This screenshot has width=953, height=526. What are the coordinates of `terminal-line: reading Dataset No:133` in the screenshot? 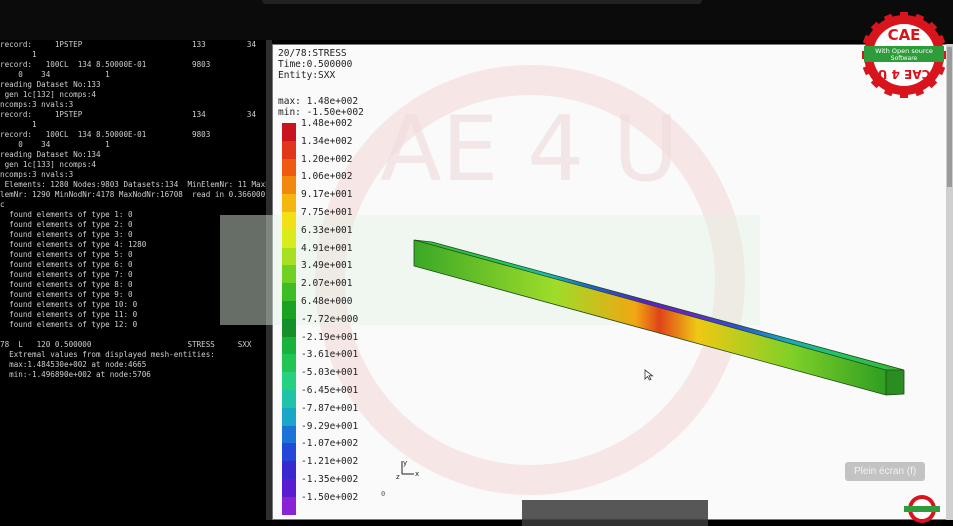 It's located at (50, 84).